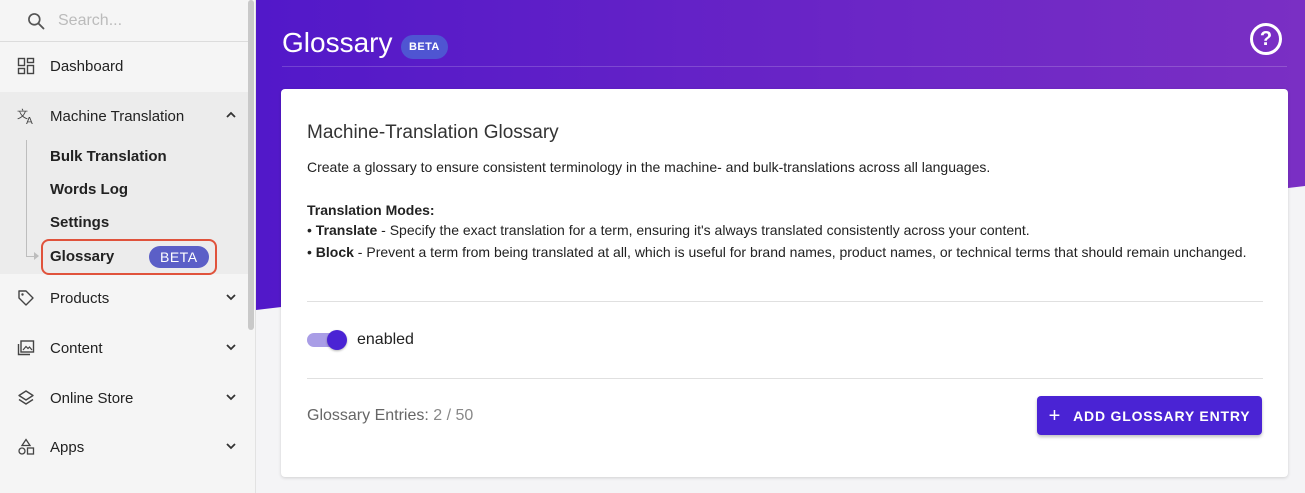  I want to click on add-glossary-entry-button: + ADD GLOSSARY ENTRY, so click(1149, 415).